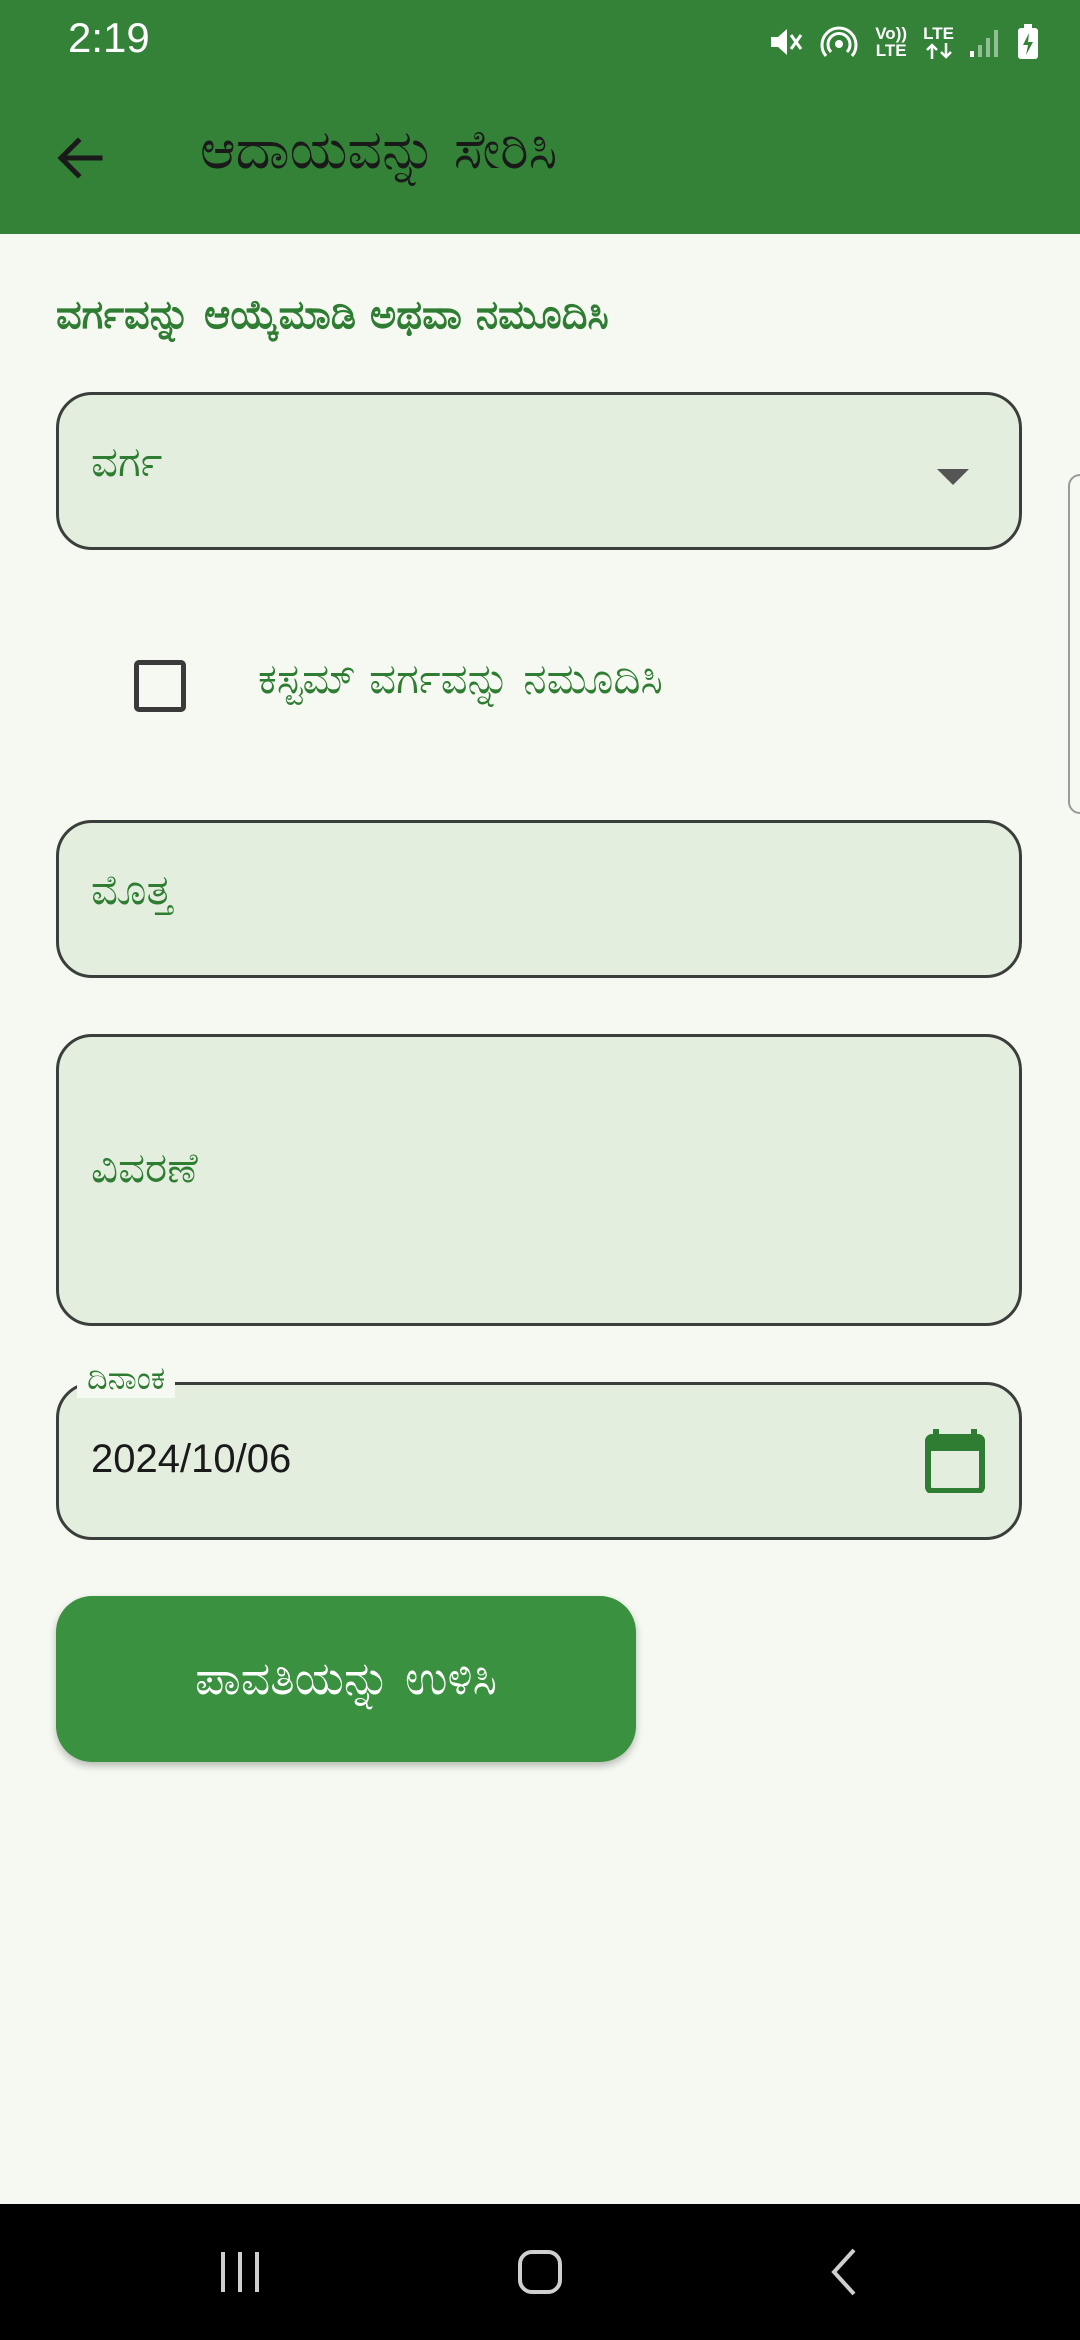 This screenshot has height=2340, width=1080. I want to click on back-button, so click(80, 158).